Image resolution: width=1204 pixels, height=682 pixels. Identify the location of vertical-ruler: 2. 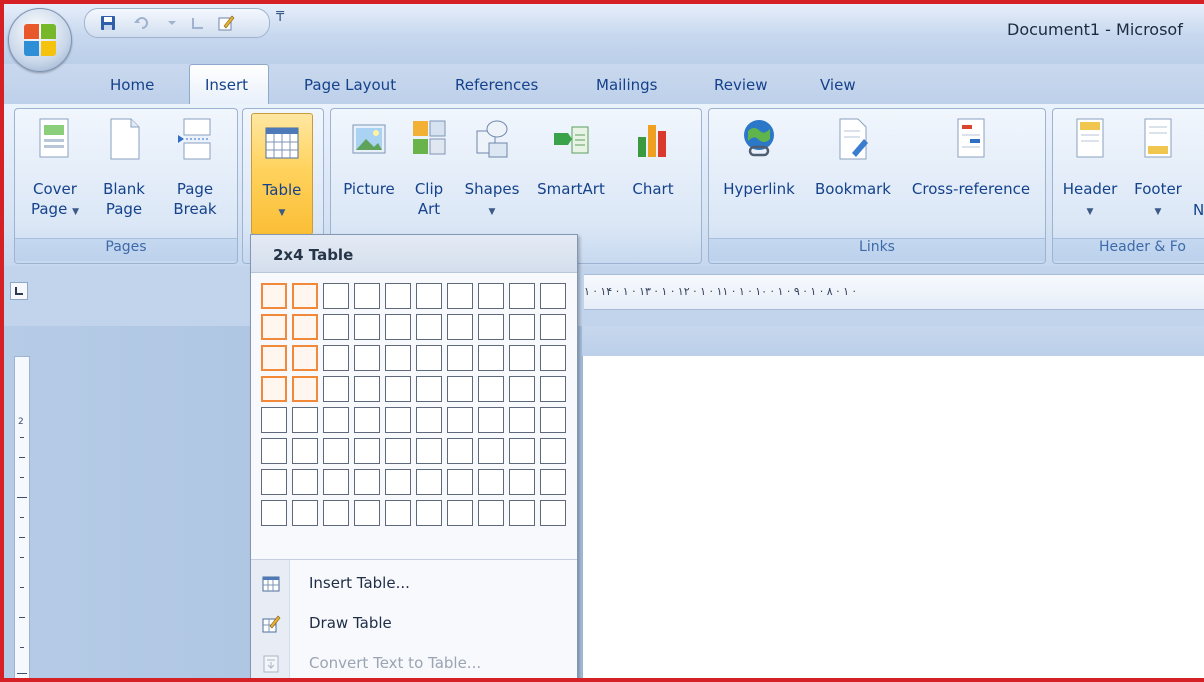
(22, 517).